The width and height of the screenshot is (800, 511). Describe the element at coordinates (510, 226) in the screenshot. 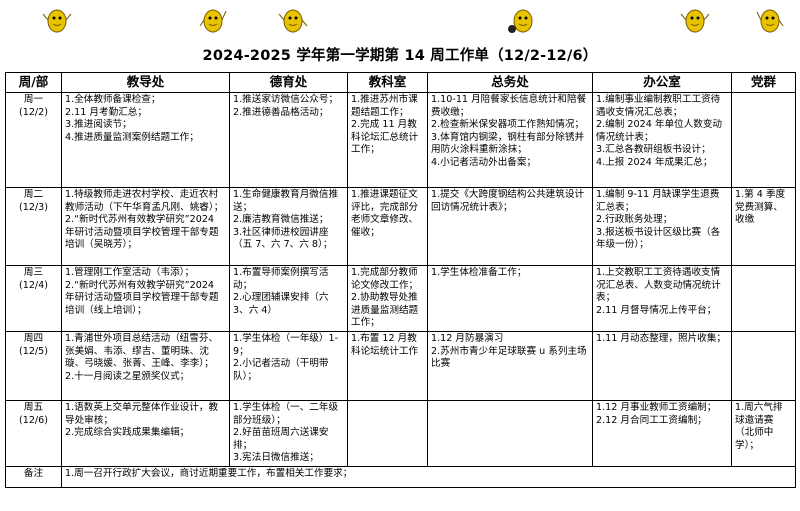

I see `task-cell: 1.提交《大跨度钢结构公共建筑设计回访情况统计表》；` at that location.